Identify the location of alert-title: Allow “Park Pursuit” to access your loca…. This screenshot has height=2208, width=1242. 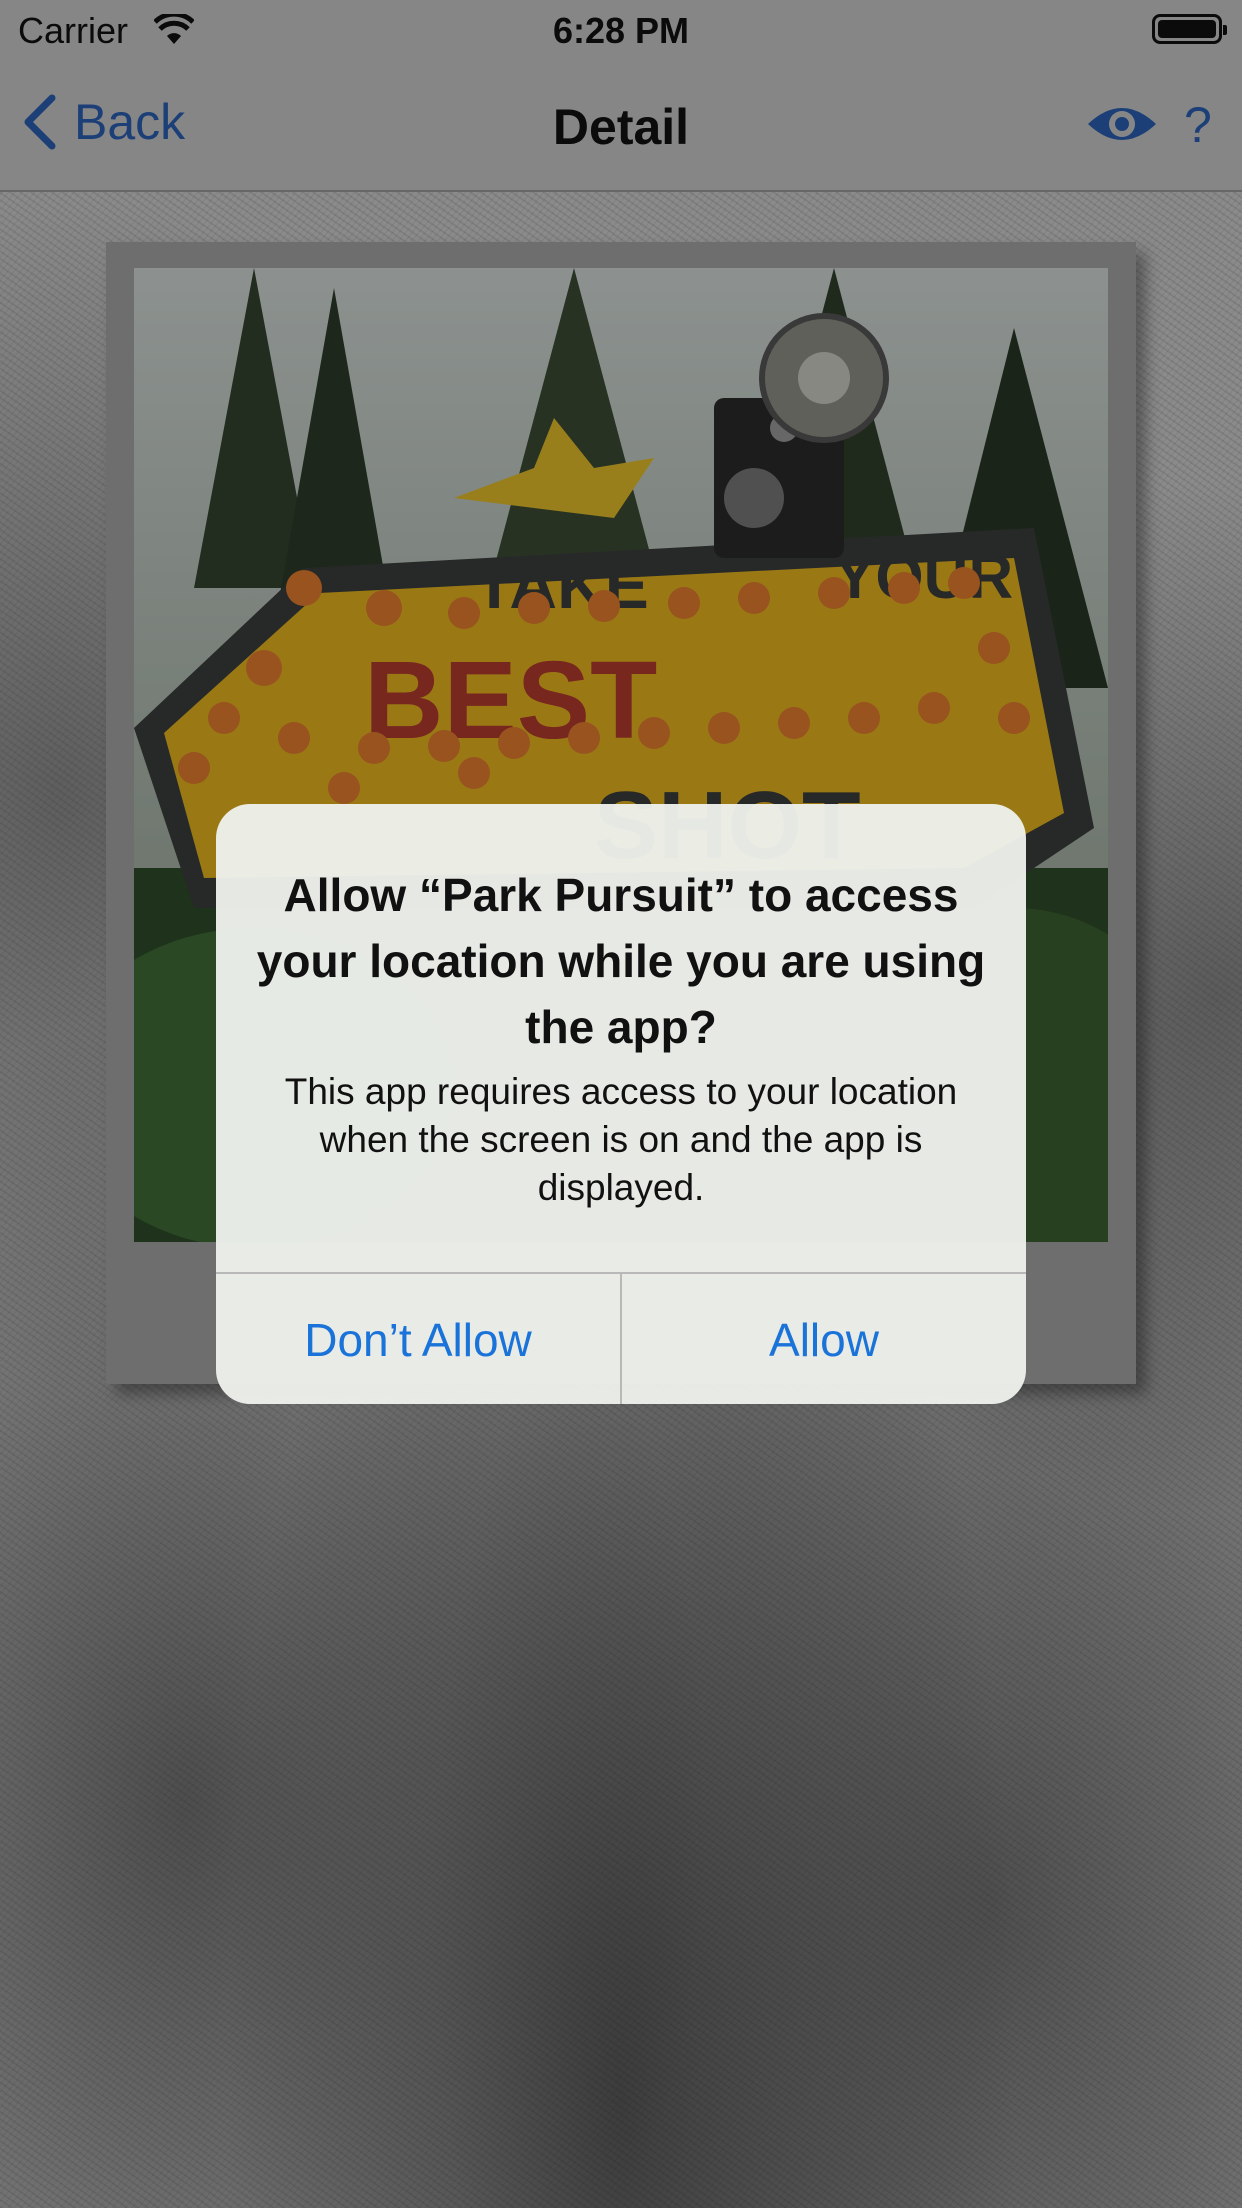
(621, 961).